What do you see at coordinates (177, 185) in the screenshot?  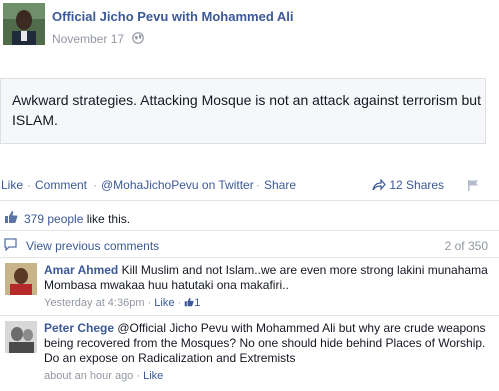 I see `twitter-mention-link: @MohaJichoPevu on Twitter` at bounding box center [177, 185].